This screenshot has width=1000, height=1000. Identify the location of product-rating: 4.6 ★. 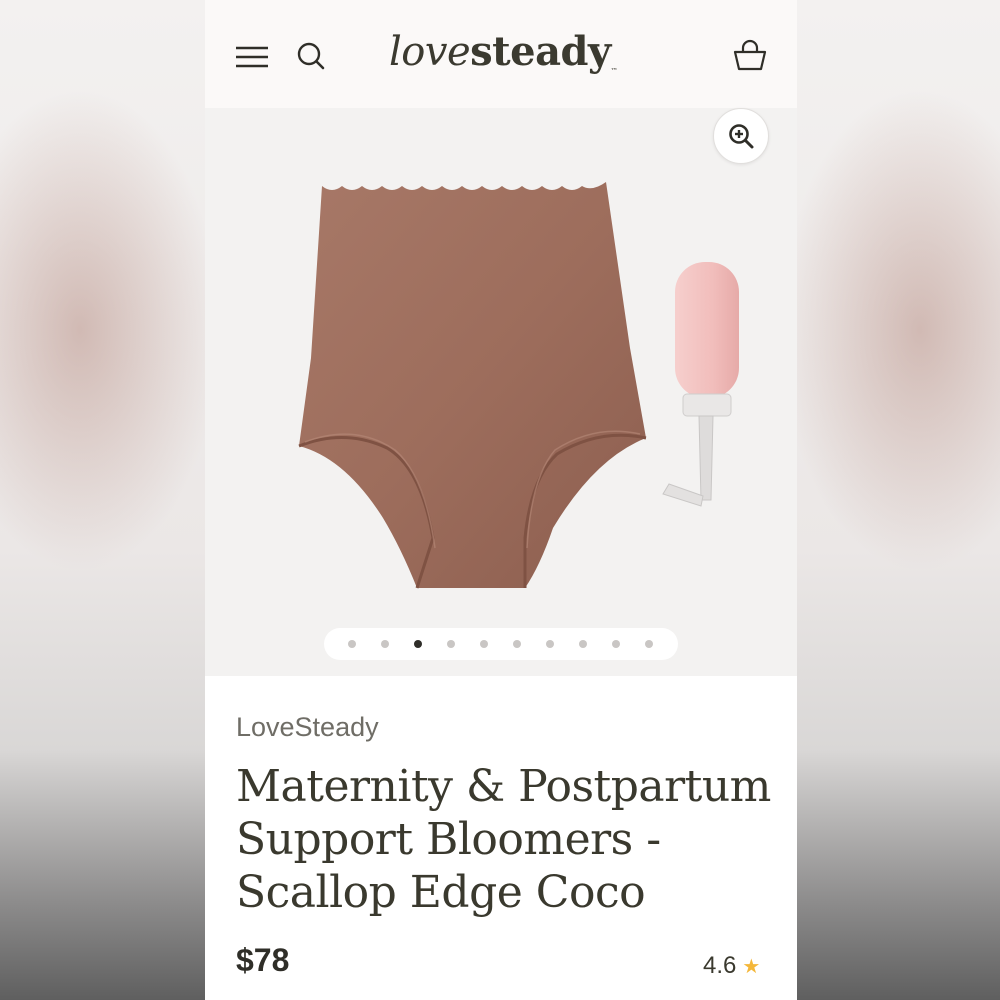
(731, 966).